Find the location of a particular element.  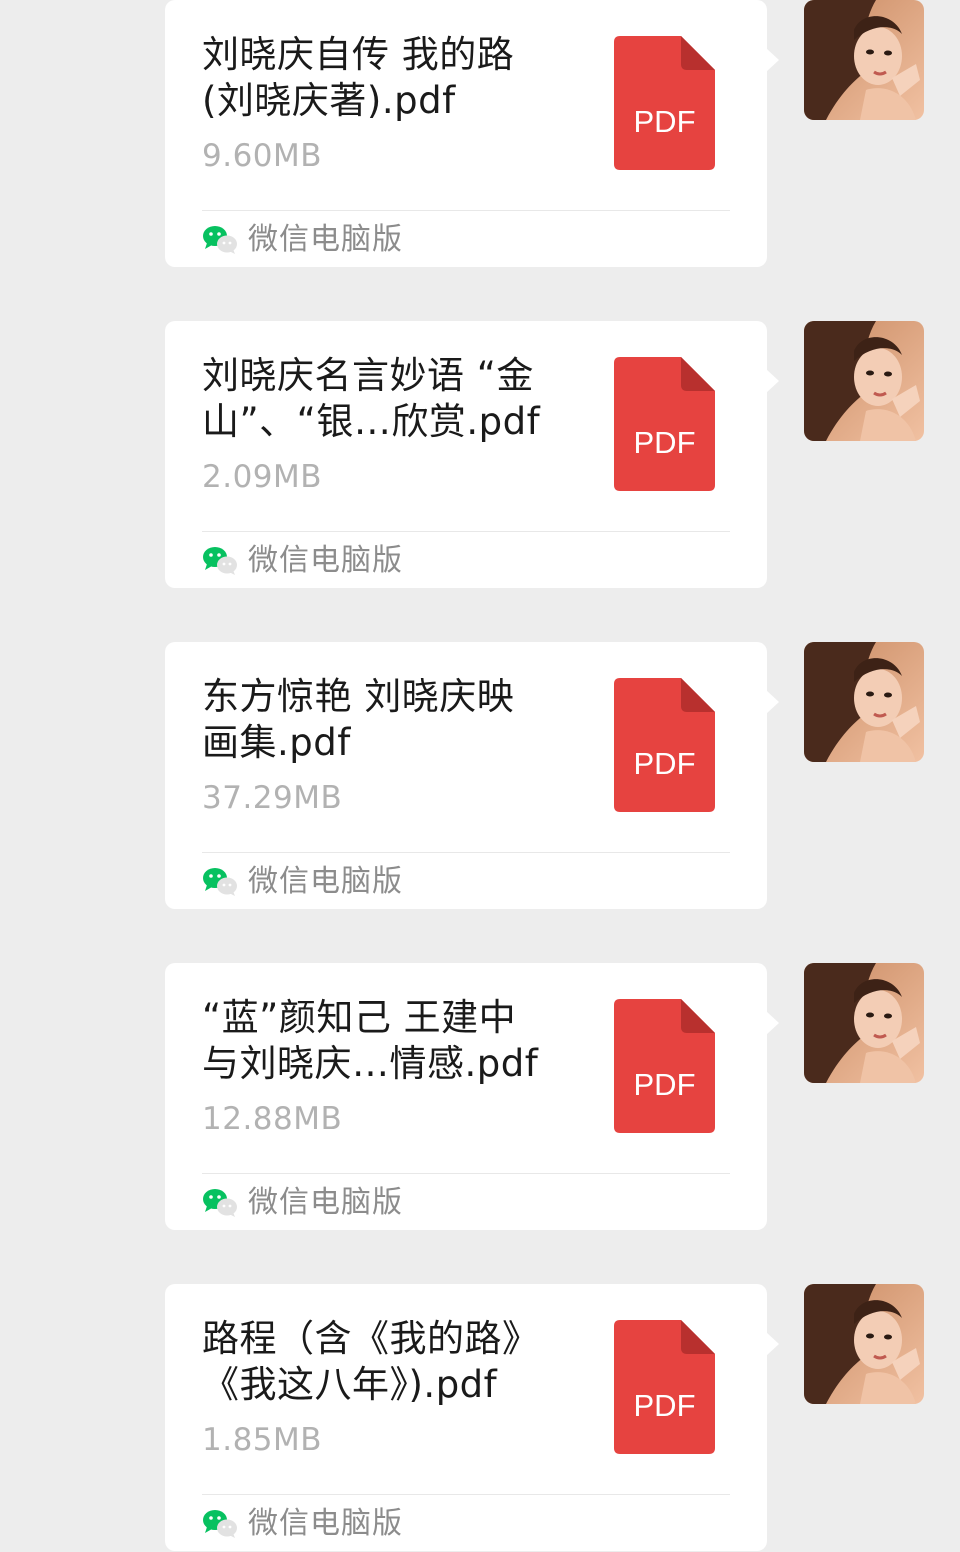

file-name: “蓝”颜知己 王建中 与刘晓庆…情感.pdf is located at coordinates (370, 1040).